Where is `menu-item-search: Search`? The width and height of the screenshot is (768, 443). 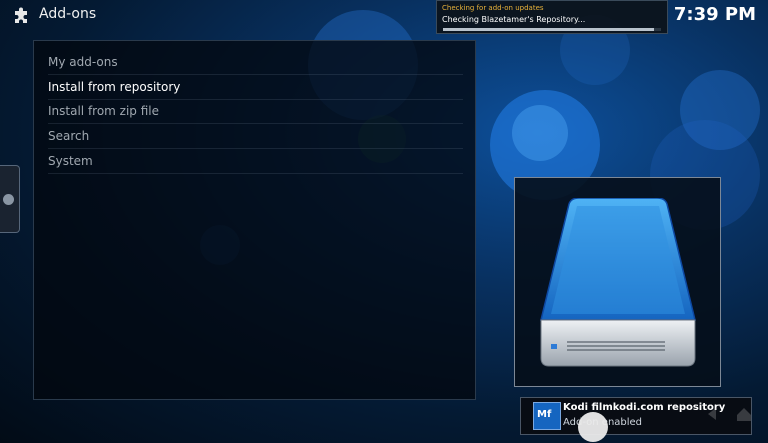
menu-item-search: Search is located at coordinates (255, 136).